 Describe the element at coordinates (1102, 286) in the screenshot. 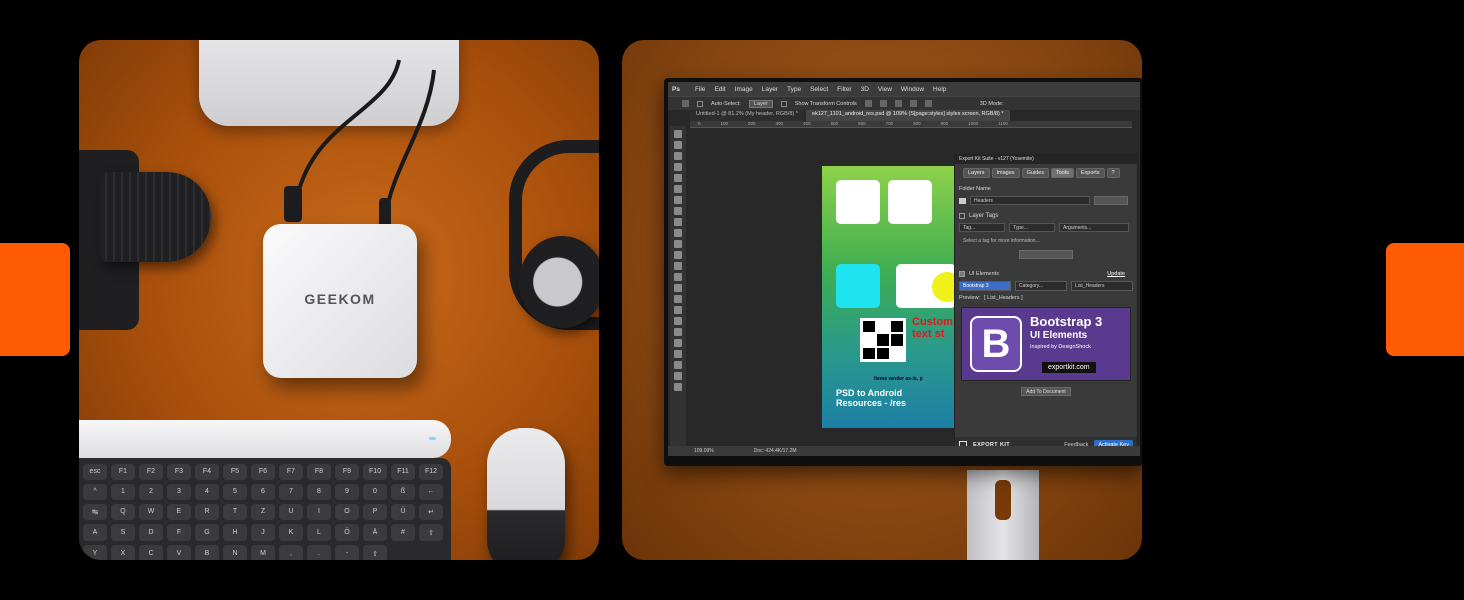

I see `list-select: List_Headers` at that location.